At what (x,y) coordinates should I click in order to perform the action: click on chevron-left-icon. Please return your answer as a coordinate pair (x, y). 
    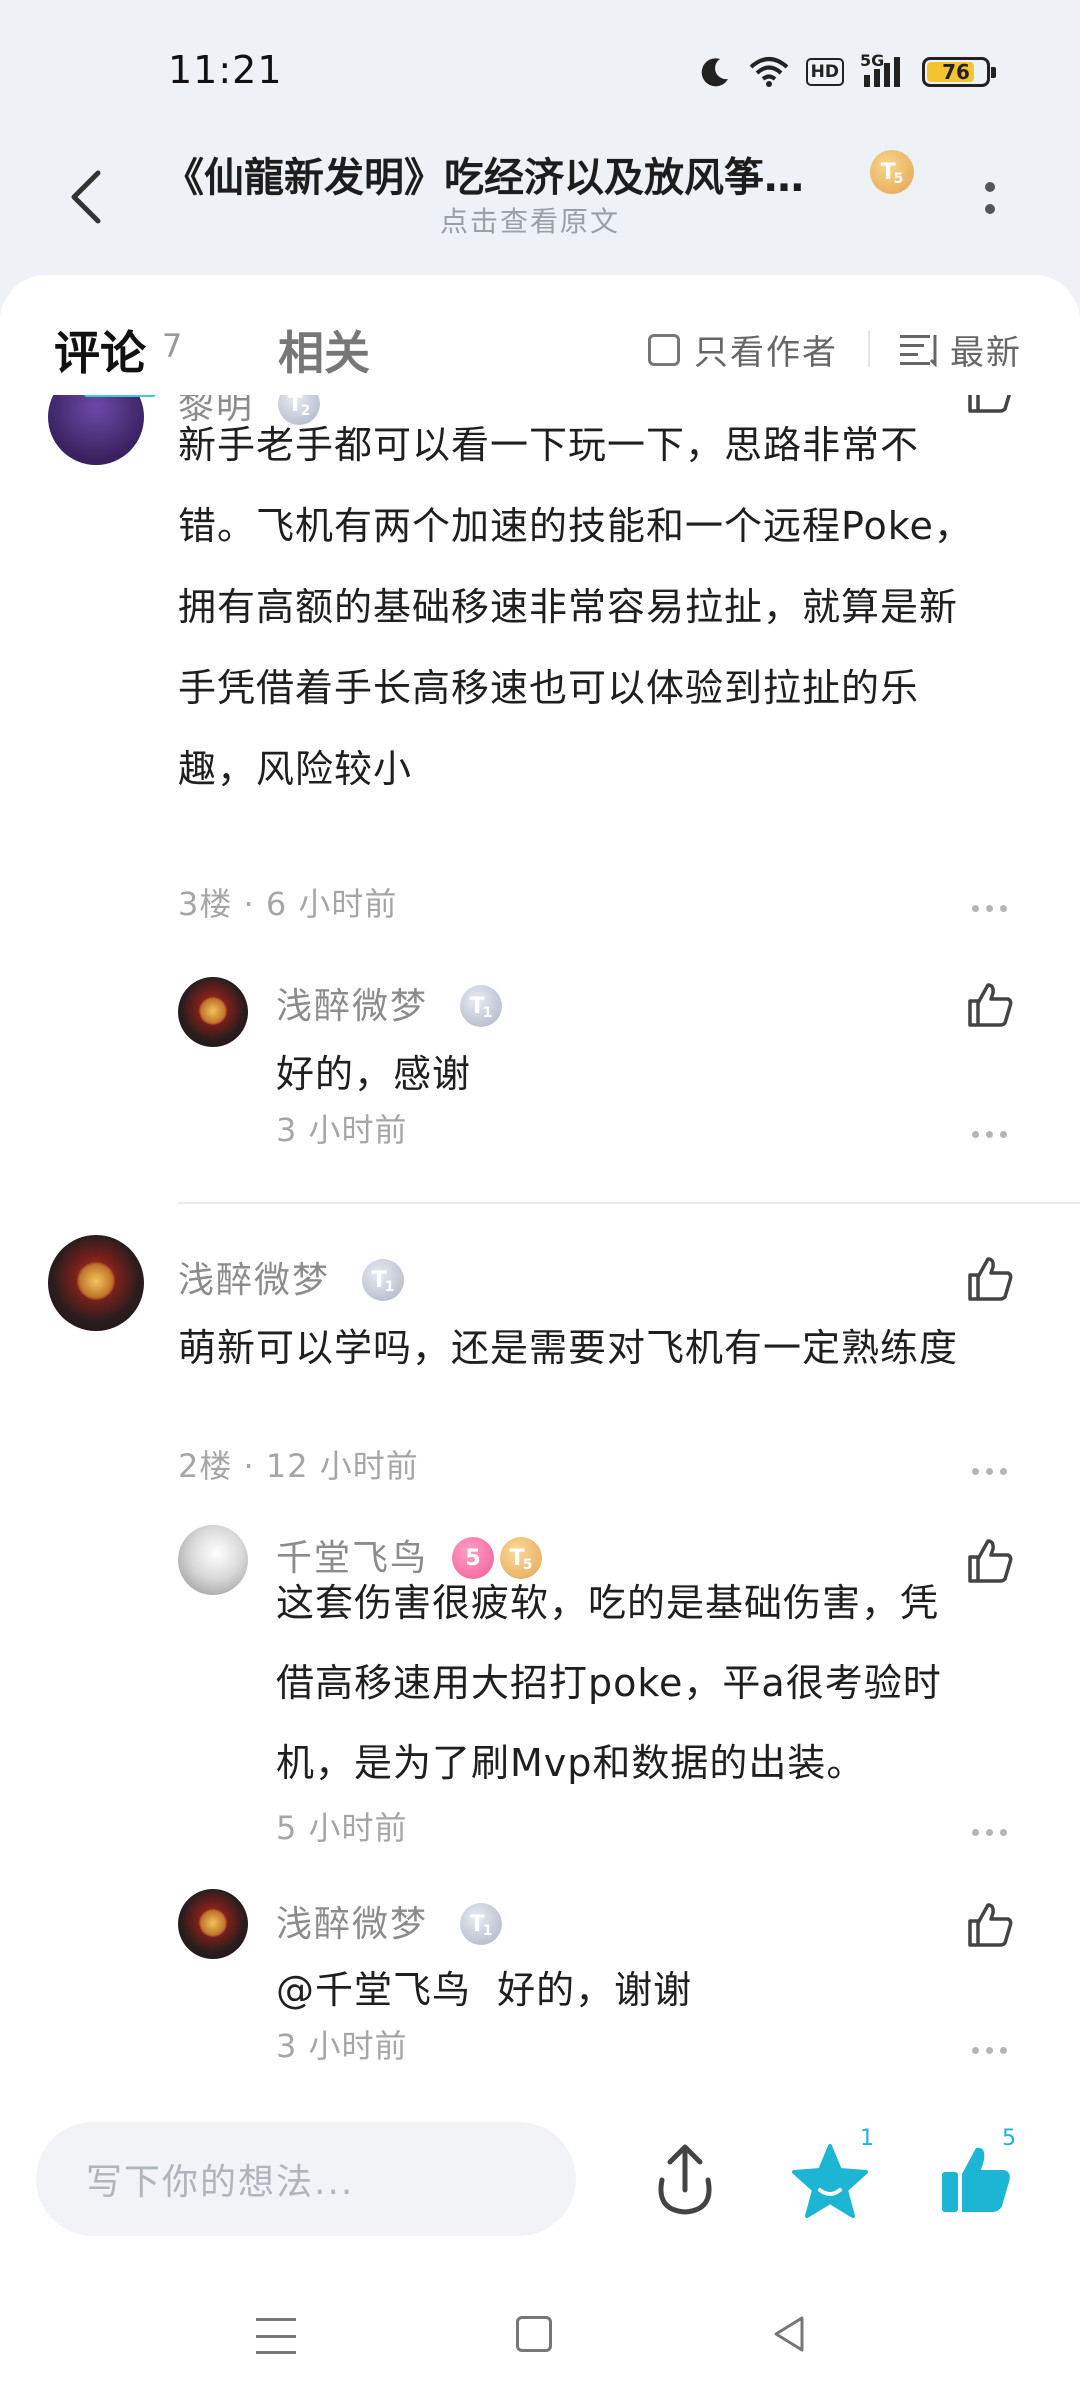
    Looking at the image, I should click on (86, 197).